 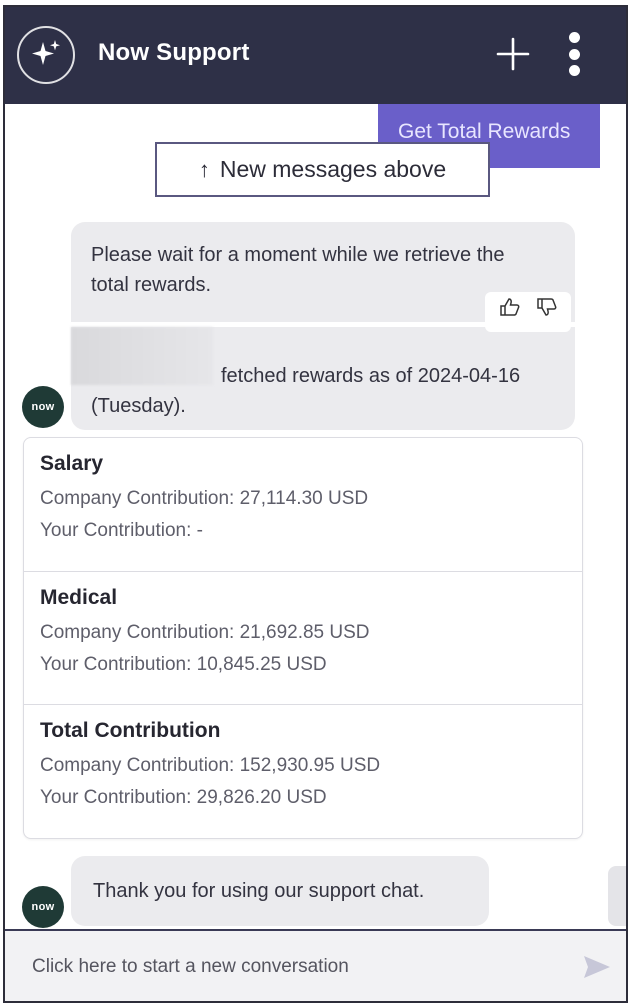 I want to click on scrollbar, so click(x=617, y=896).